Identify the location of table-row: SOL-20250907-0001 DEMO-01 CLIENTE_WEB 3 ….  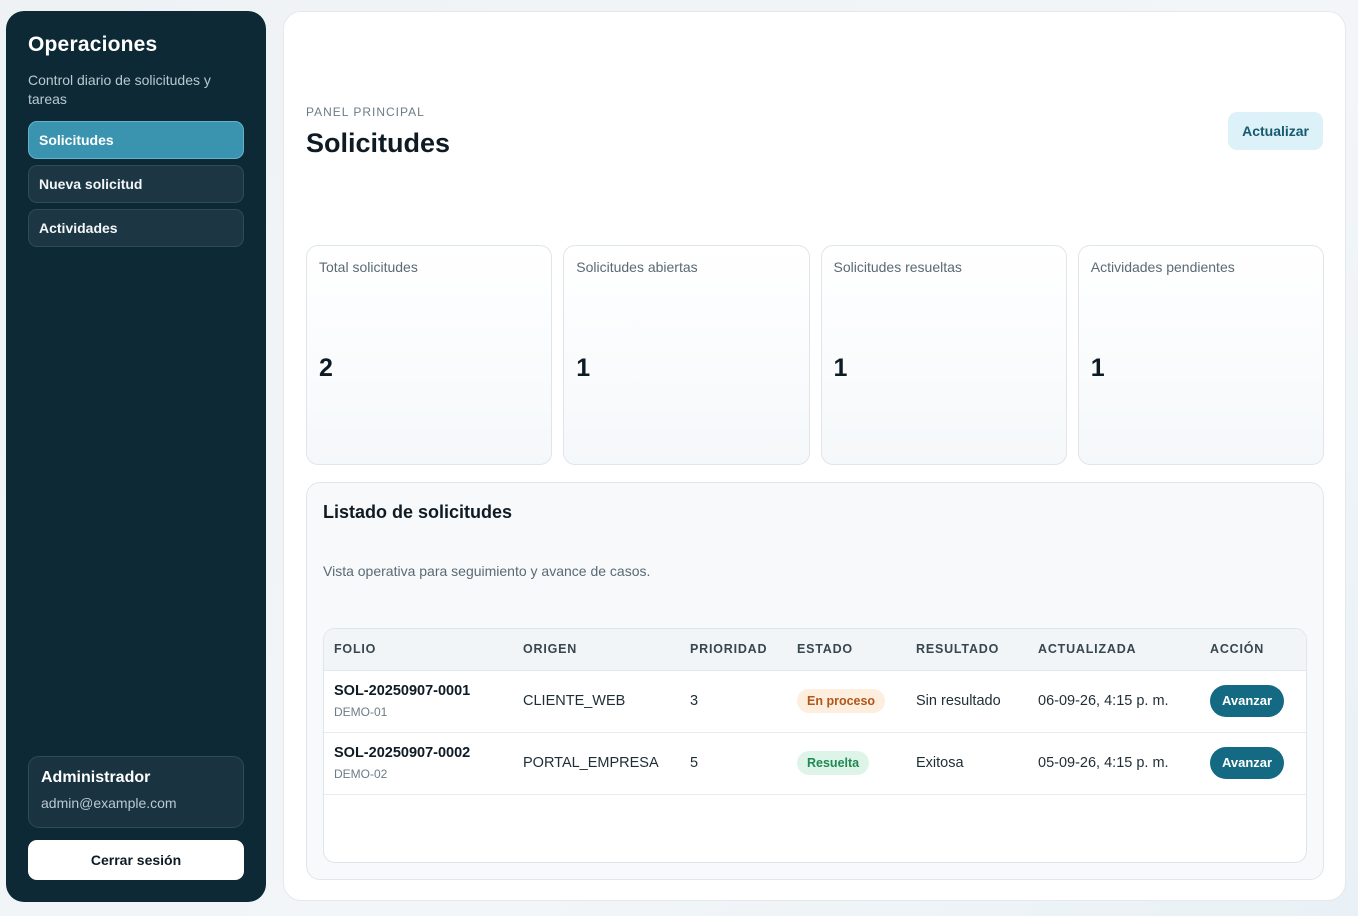
(815, 701).